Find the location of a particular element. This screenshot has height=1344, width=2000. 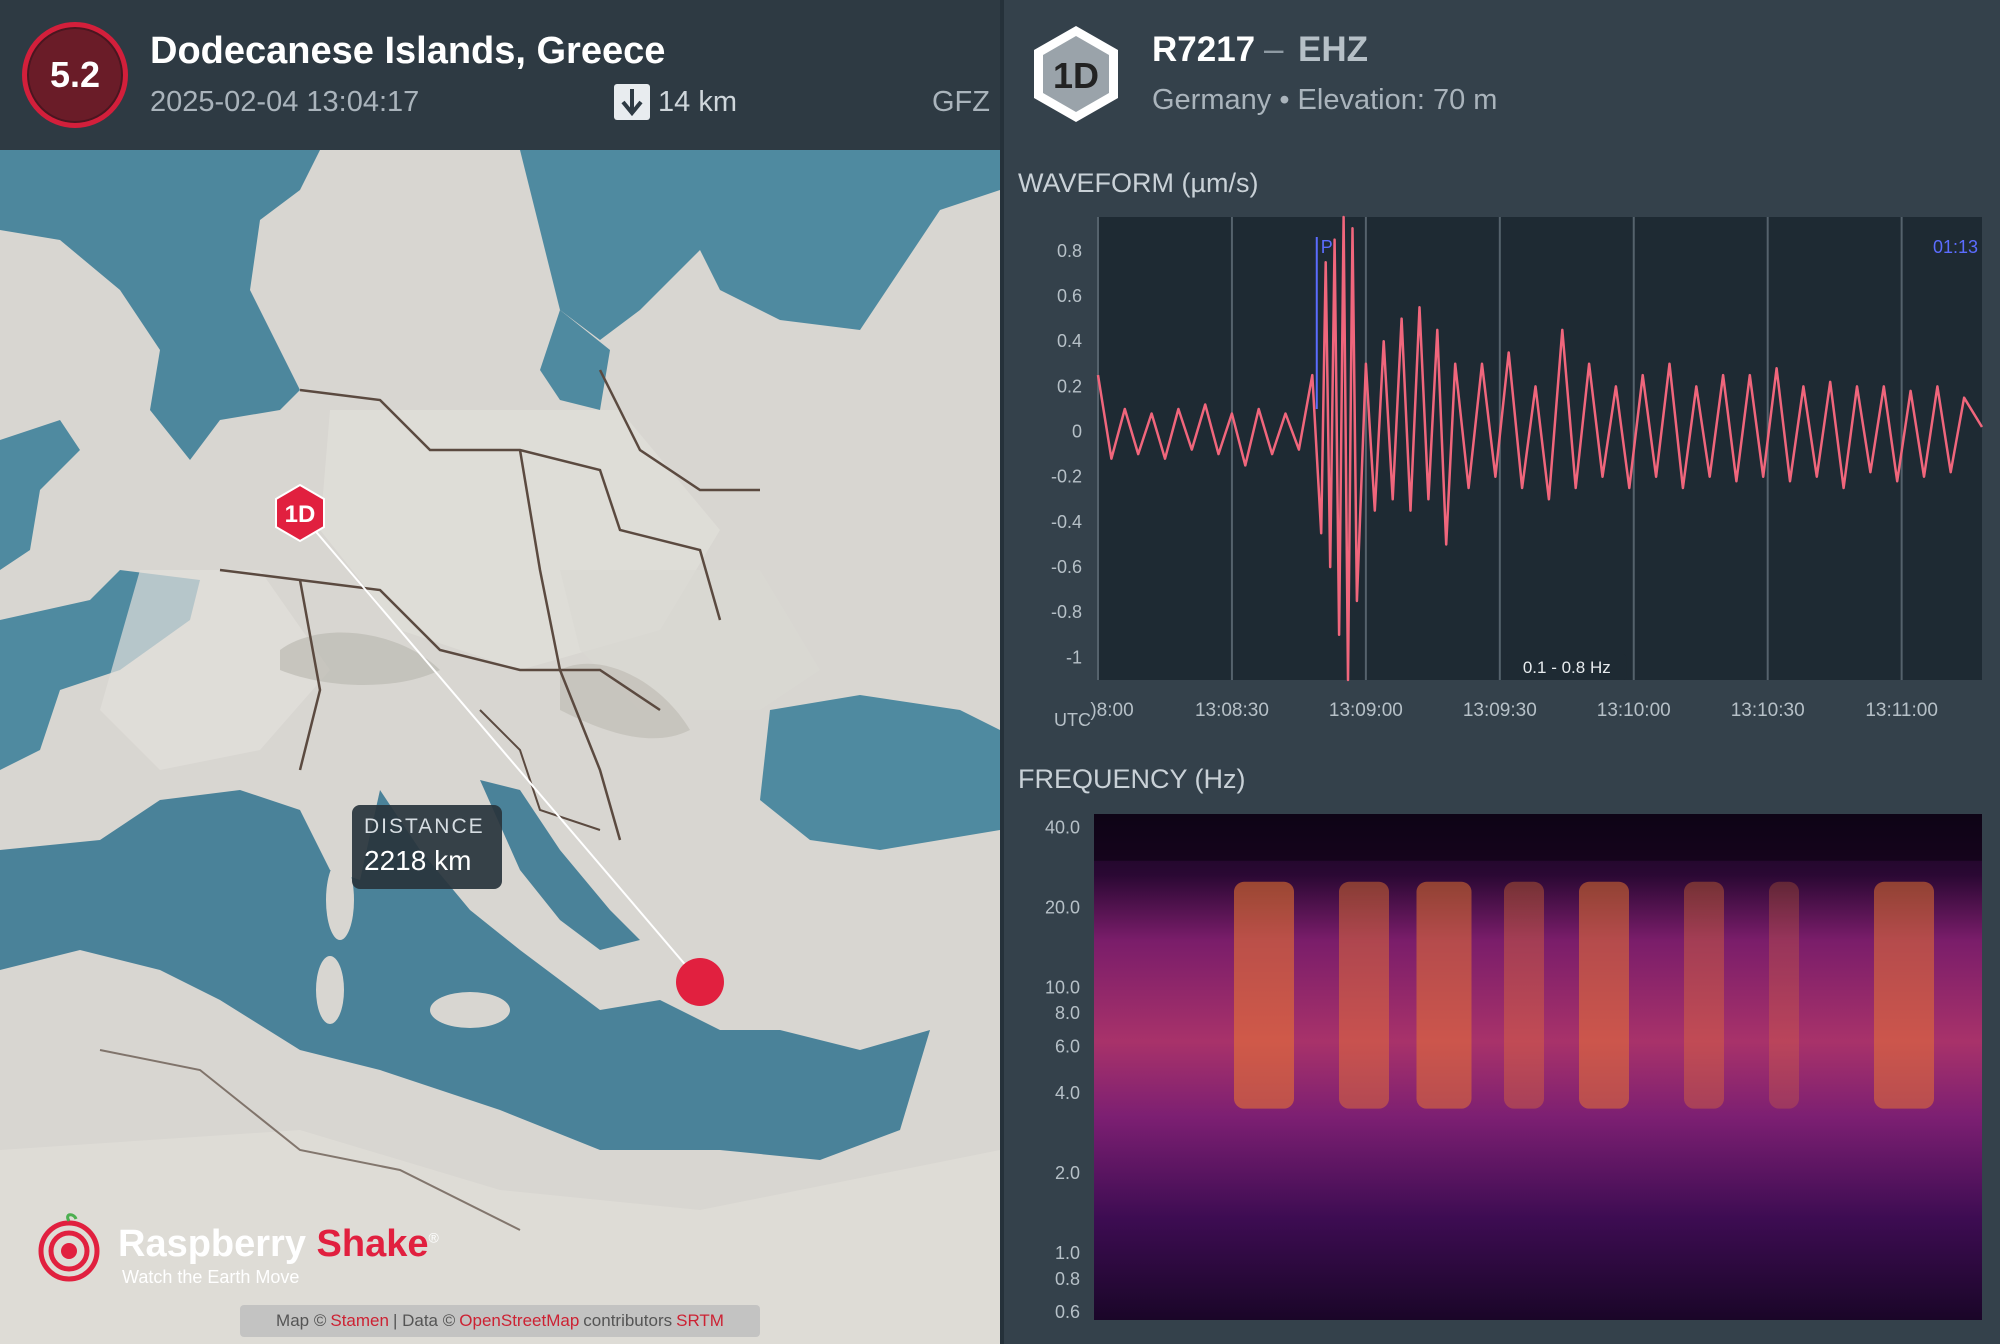

waveform-y-tick: -0.4 is located at coordinates (1066, 522).